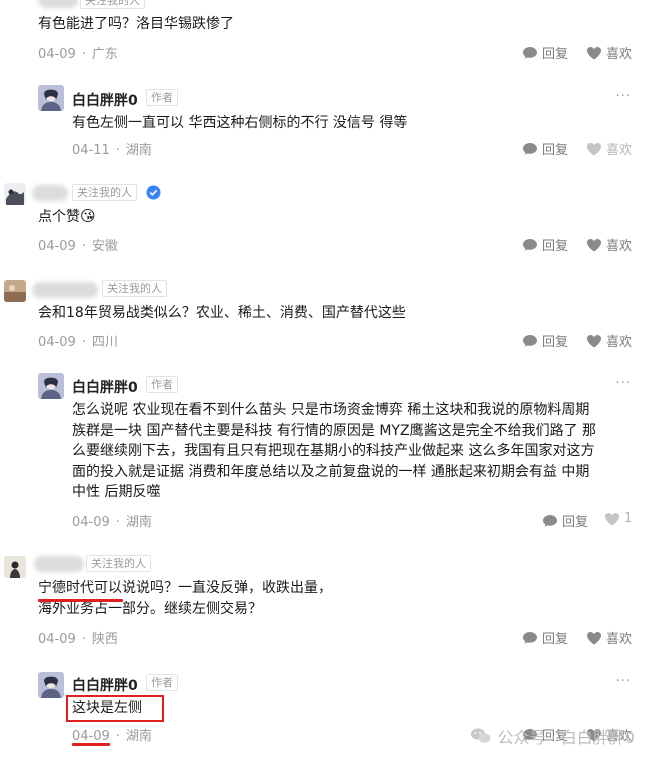  What do you see at coordinates (78, 246) in the screenshot?
I see `comment-meta: 04-09 · 安徽` at bounding box center [78, 246].